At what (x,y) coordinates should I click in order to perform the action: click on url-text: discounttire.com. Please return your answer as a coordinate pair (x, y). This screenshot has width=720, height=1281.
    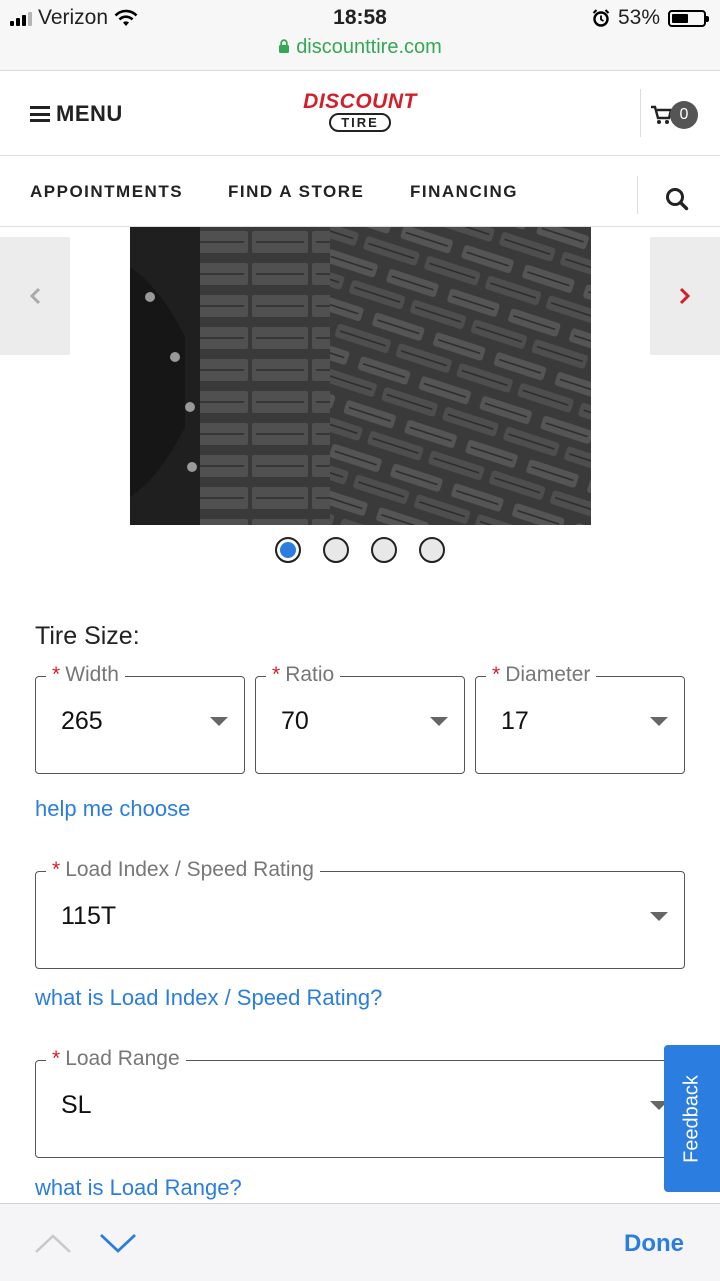
    Looking at the image, I should click on (369, 47).